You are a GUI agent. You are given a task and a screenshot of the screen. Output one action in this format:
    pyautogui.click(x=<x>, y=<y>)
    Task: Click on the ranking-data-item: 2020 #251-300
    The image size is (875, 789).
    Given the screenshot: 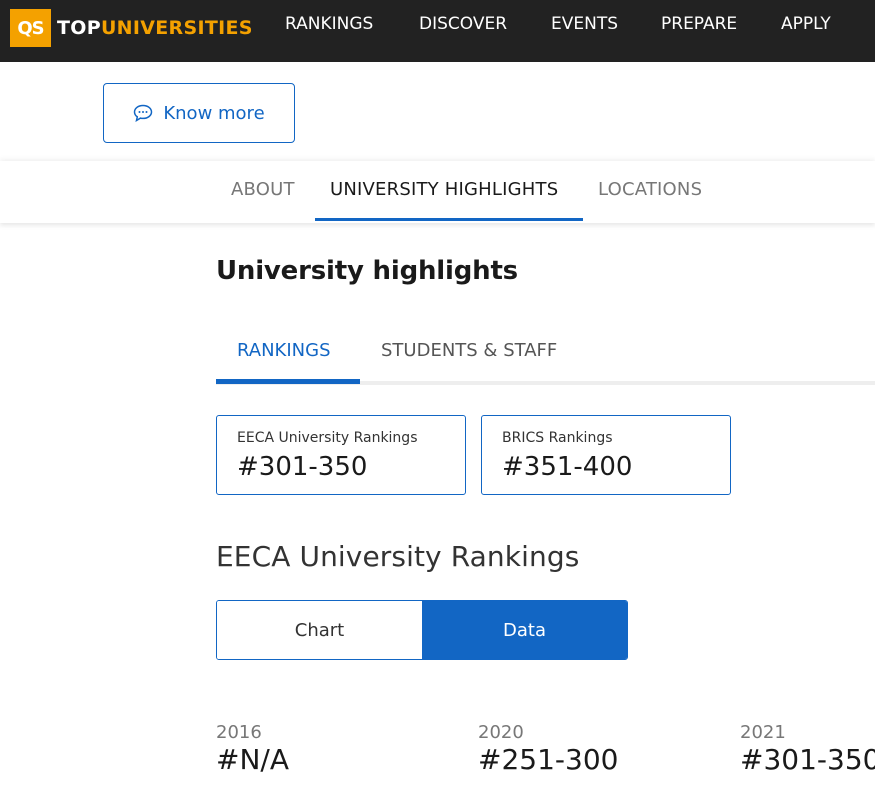 What is the action you would take?
    pyautogui.click(x=548, y=748)
    